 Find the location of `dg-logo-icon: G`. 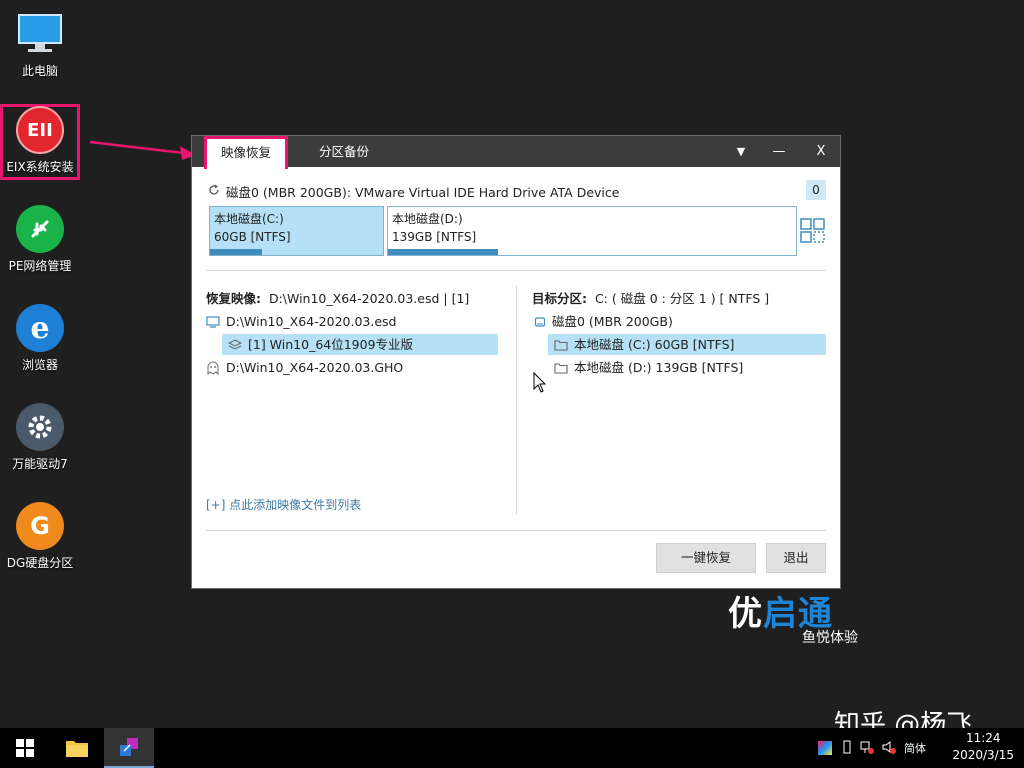

dg-logo-icon: G is located at coordinates (40, 526).